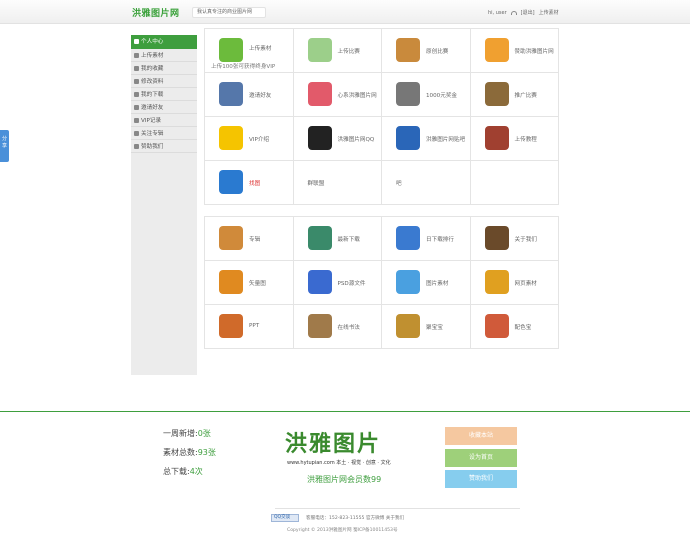 This screenshot has width=690, height=538. What do you see at coordinates (446, 140) in the screenshot?
I see `grid-cell-label: 洪雅图片网贴吧` at bounding box center [446, 140].